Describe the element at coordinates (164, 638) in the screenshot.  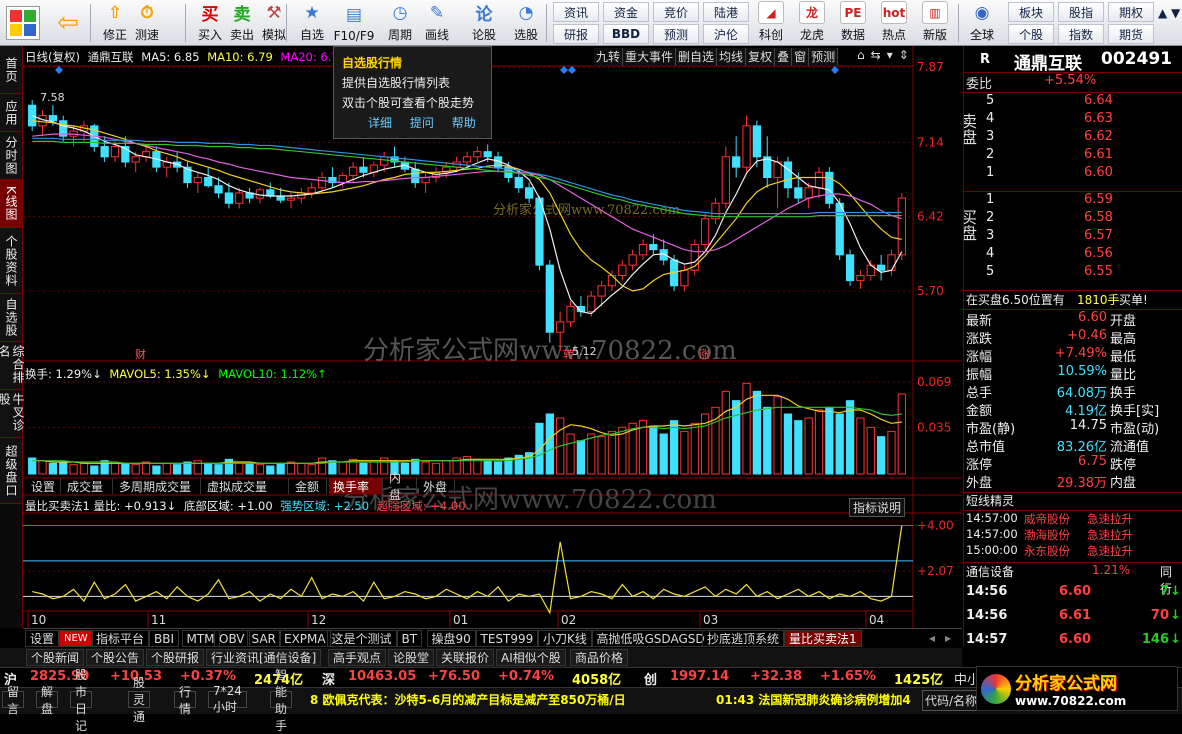
I see `indicator-tab-3: BBI` at that location.